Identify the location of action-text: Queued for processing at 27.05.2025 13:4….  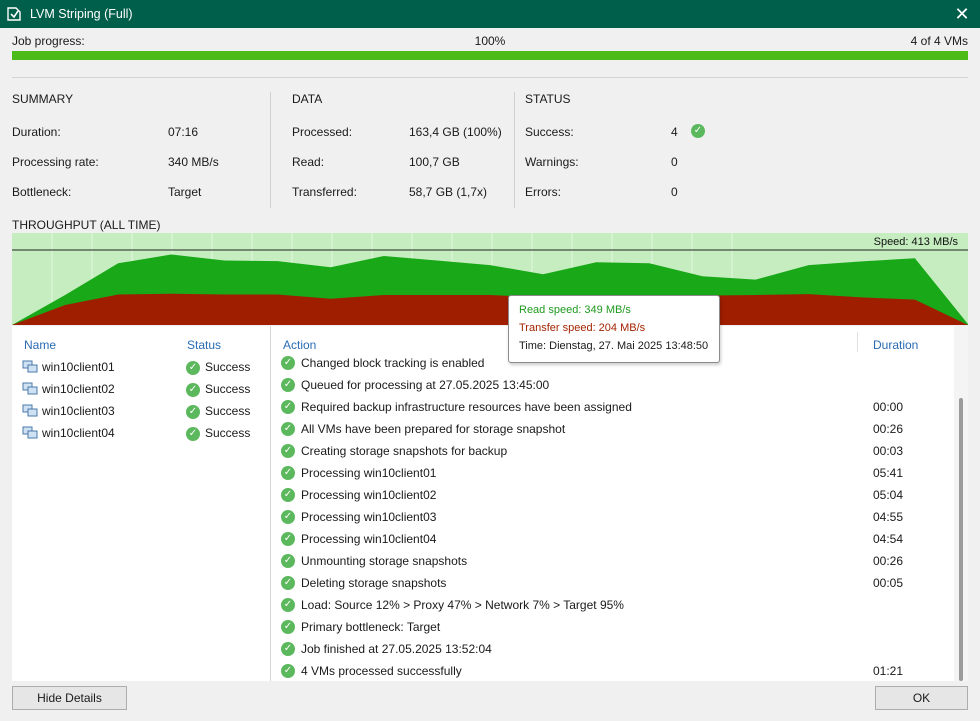
(425, 385).